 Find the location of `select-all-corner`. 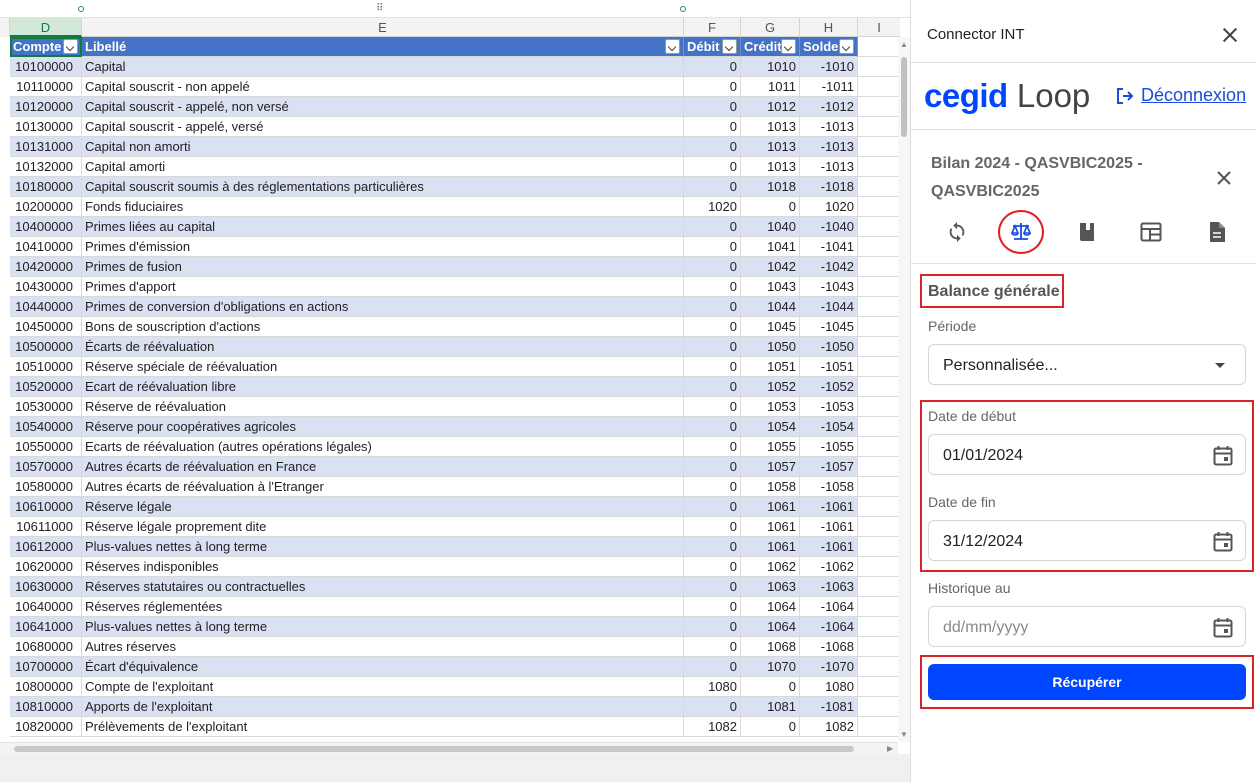

select-all-corner is located at coordinates (5, 27).